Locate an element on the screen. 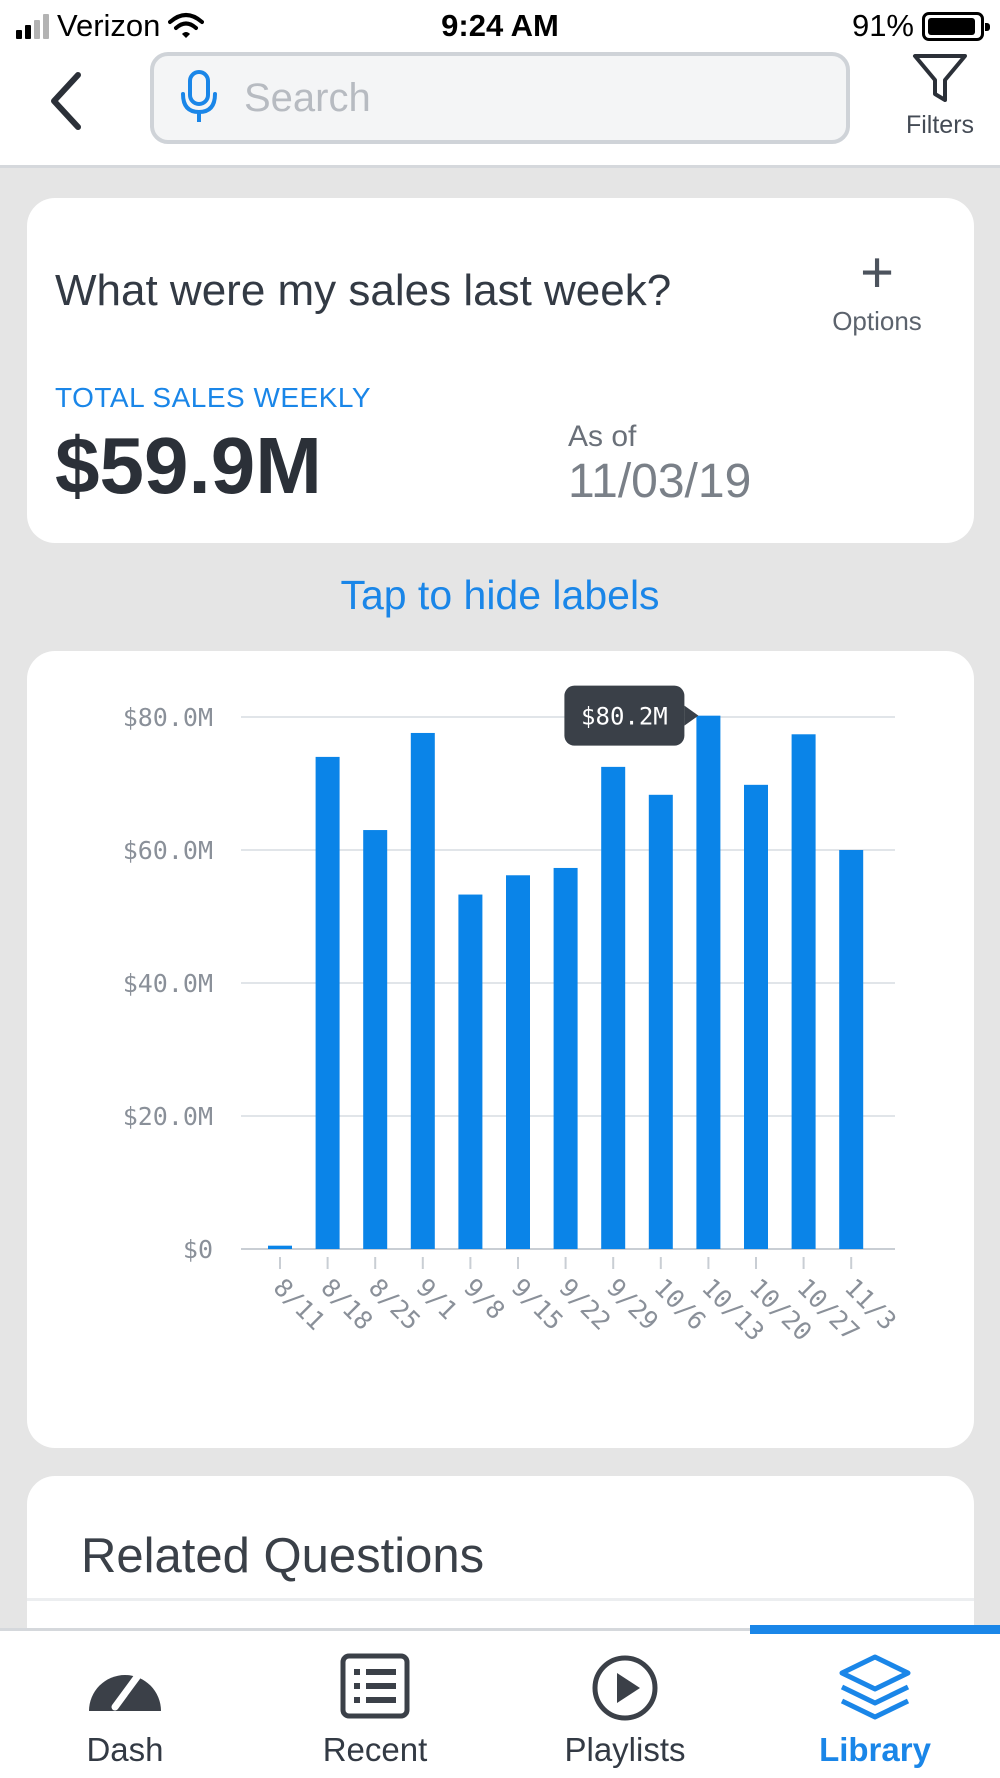  question-title: What were my sales last week? is located at coordinates (363, 290).